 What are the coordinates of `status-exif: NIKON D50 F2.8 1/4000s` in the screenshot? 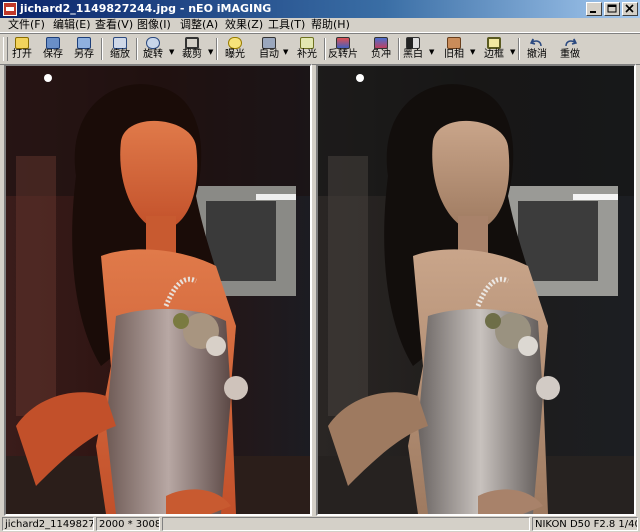 It's located at (585, 524).